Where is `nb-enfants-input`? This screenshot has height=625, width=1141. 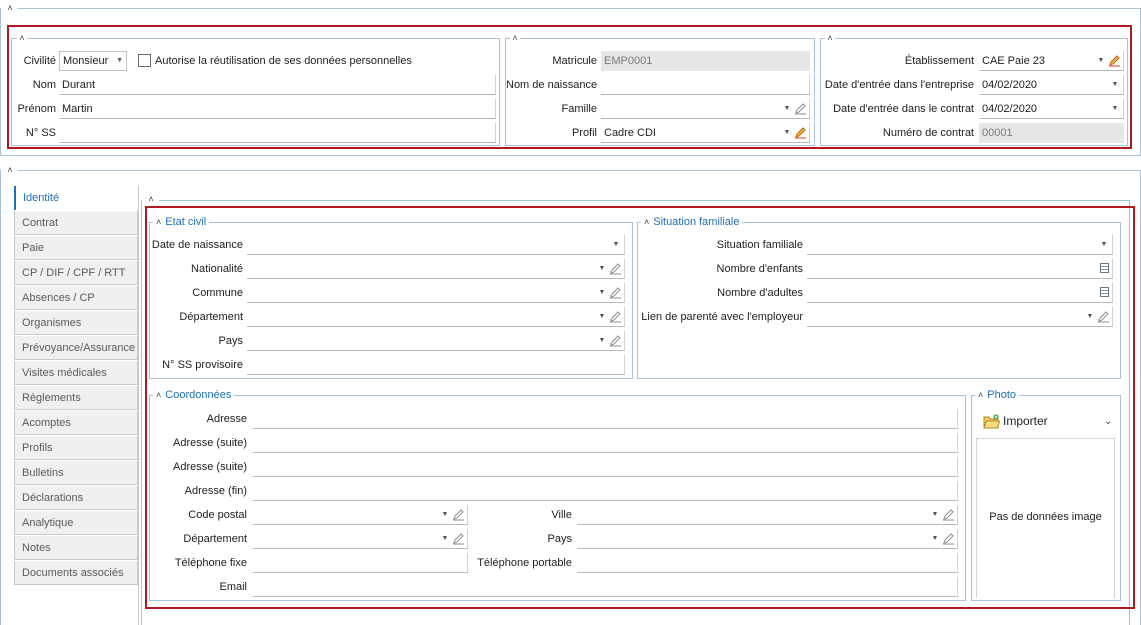
nb-enfants-input is located at coordinates (960, 269).